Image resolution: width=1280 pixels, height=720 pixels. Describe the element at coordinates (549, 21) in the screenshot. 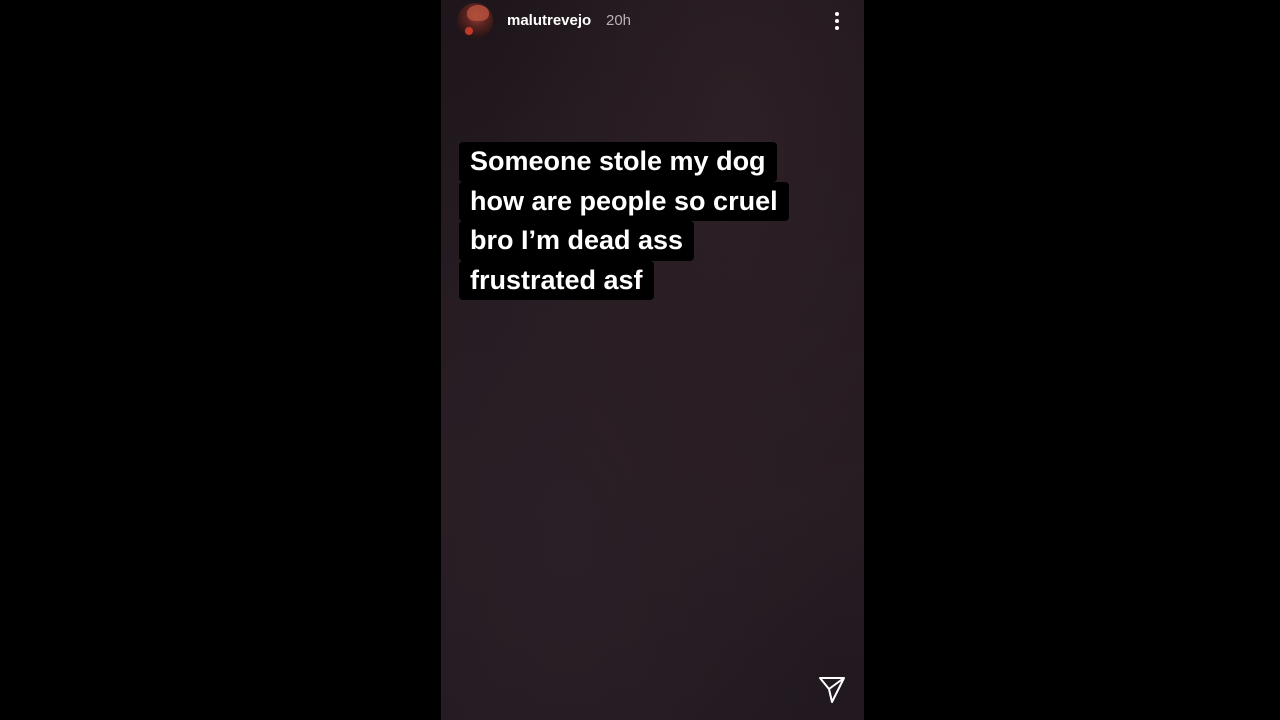

I see `username-link: malutrevejo` at that location.